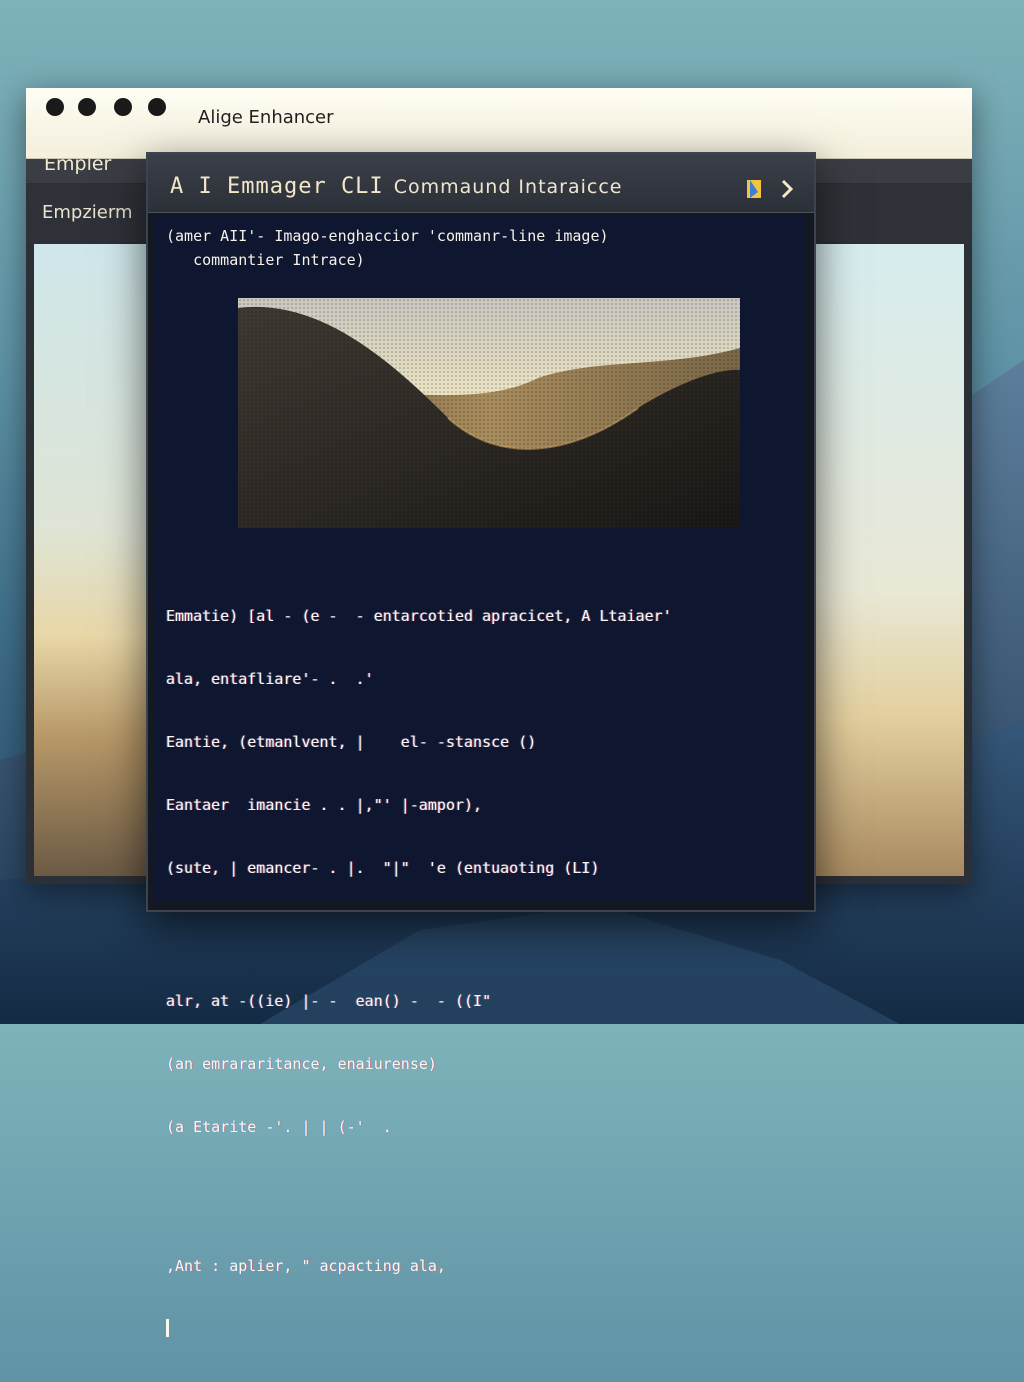  What do you see at coordinates (123, 107) in the screenshot?
I see `maximize-button` at bounding box center [123, 107].